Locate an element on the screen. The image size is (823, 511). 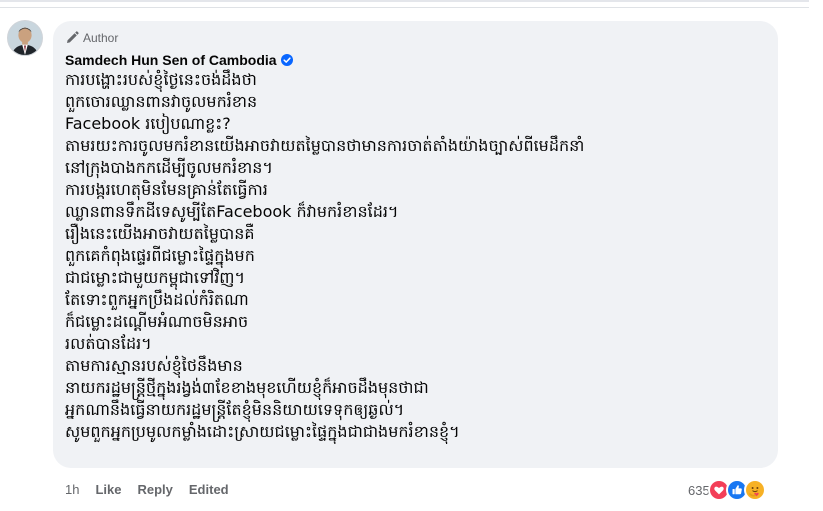
avatar-image is located at coordinates (25, 38).